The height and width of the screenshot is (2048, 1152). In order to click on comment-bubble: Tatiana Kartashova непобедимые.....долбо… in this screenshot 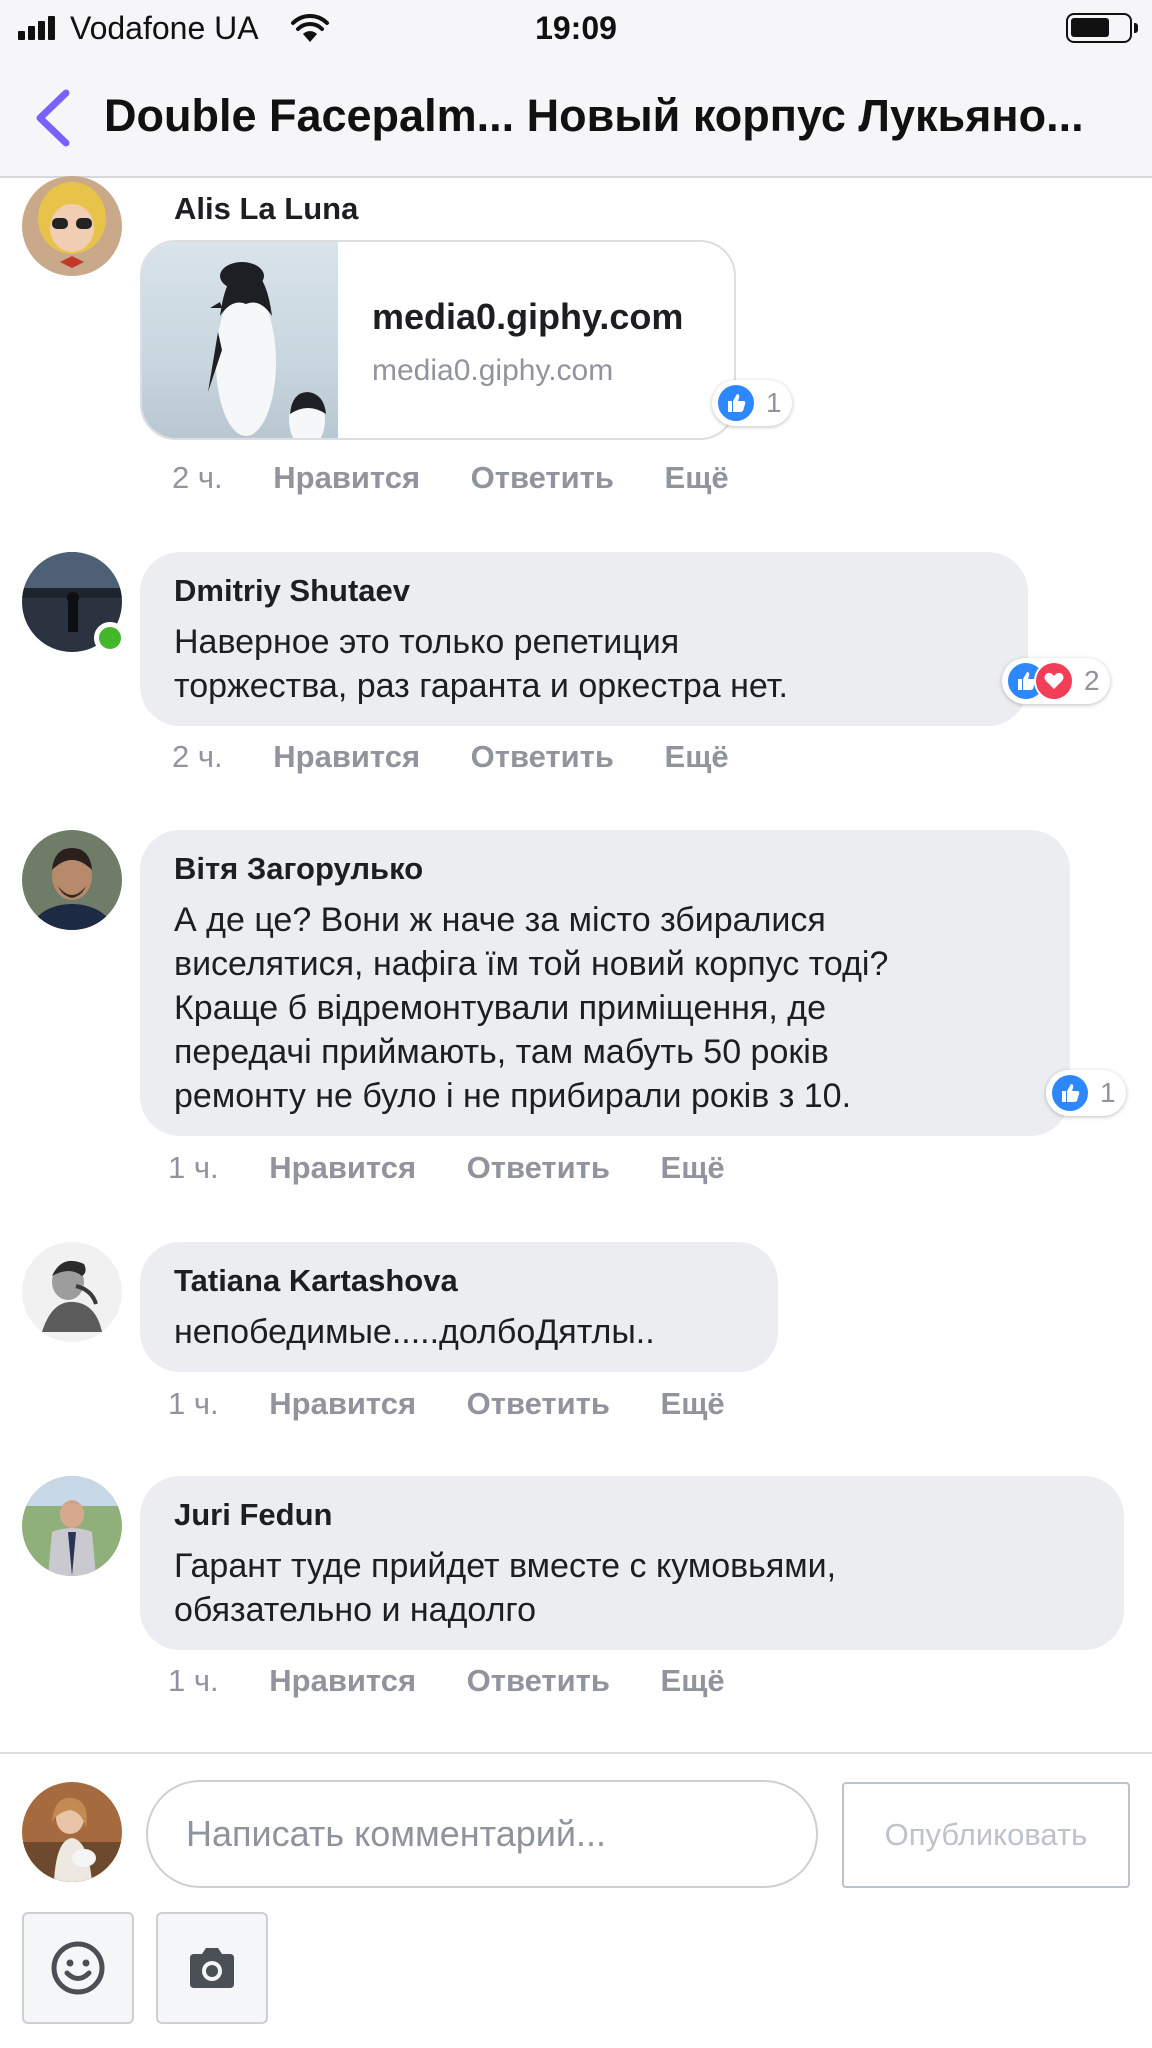, I will do `click(459, 1307)`.